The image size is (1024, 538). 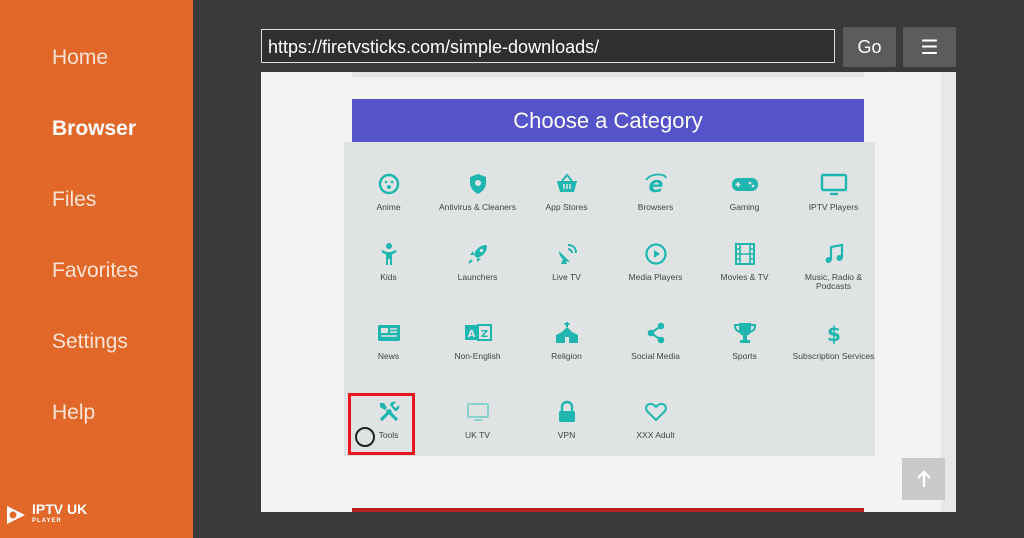 I want to click on category-vpn: VPN, so click(x=566, y=420).